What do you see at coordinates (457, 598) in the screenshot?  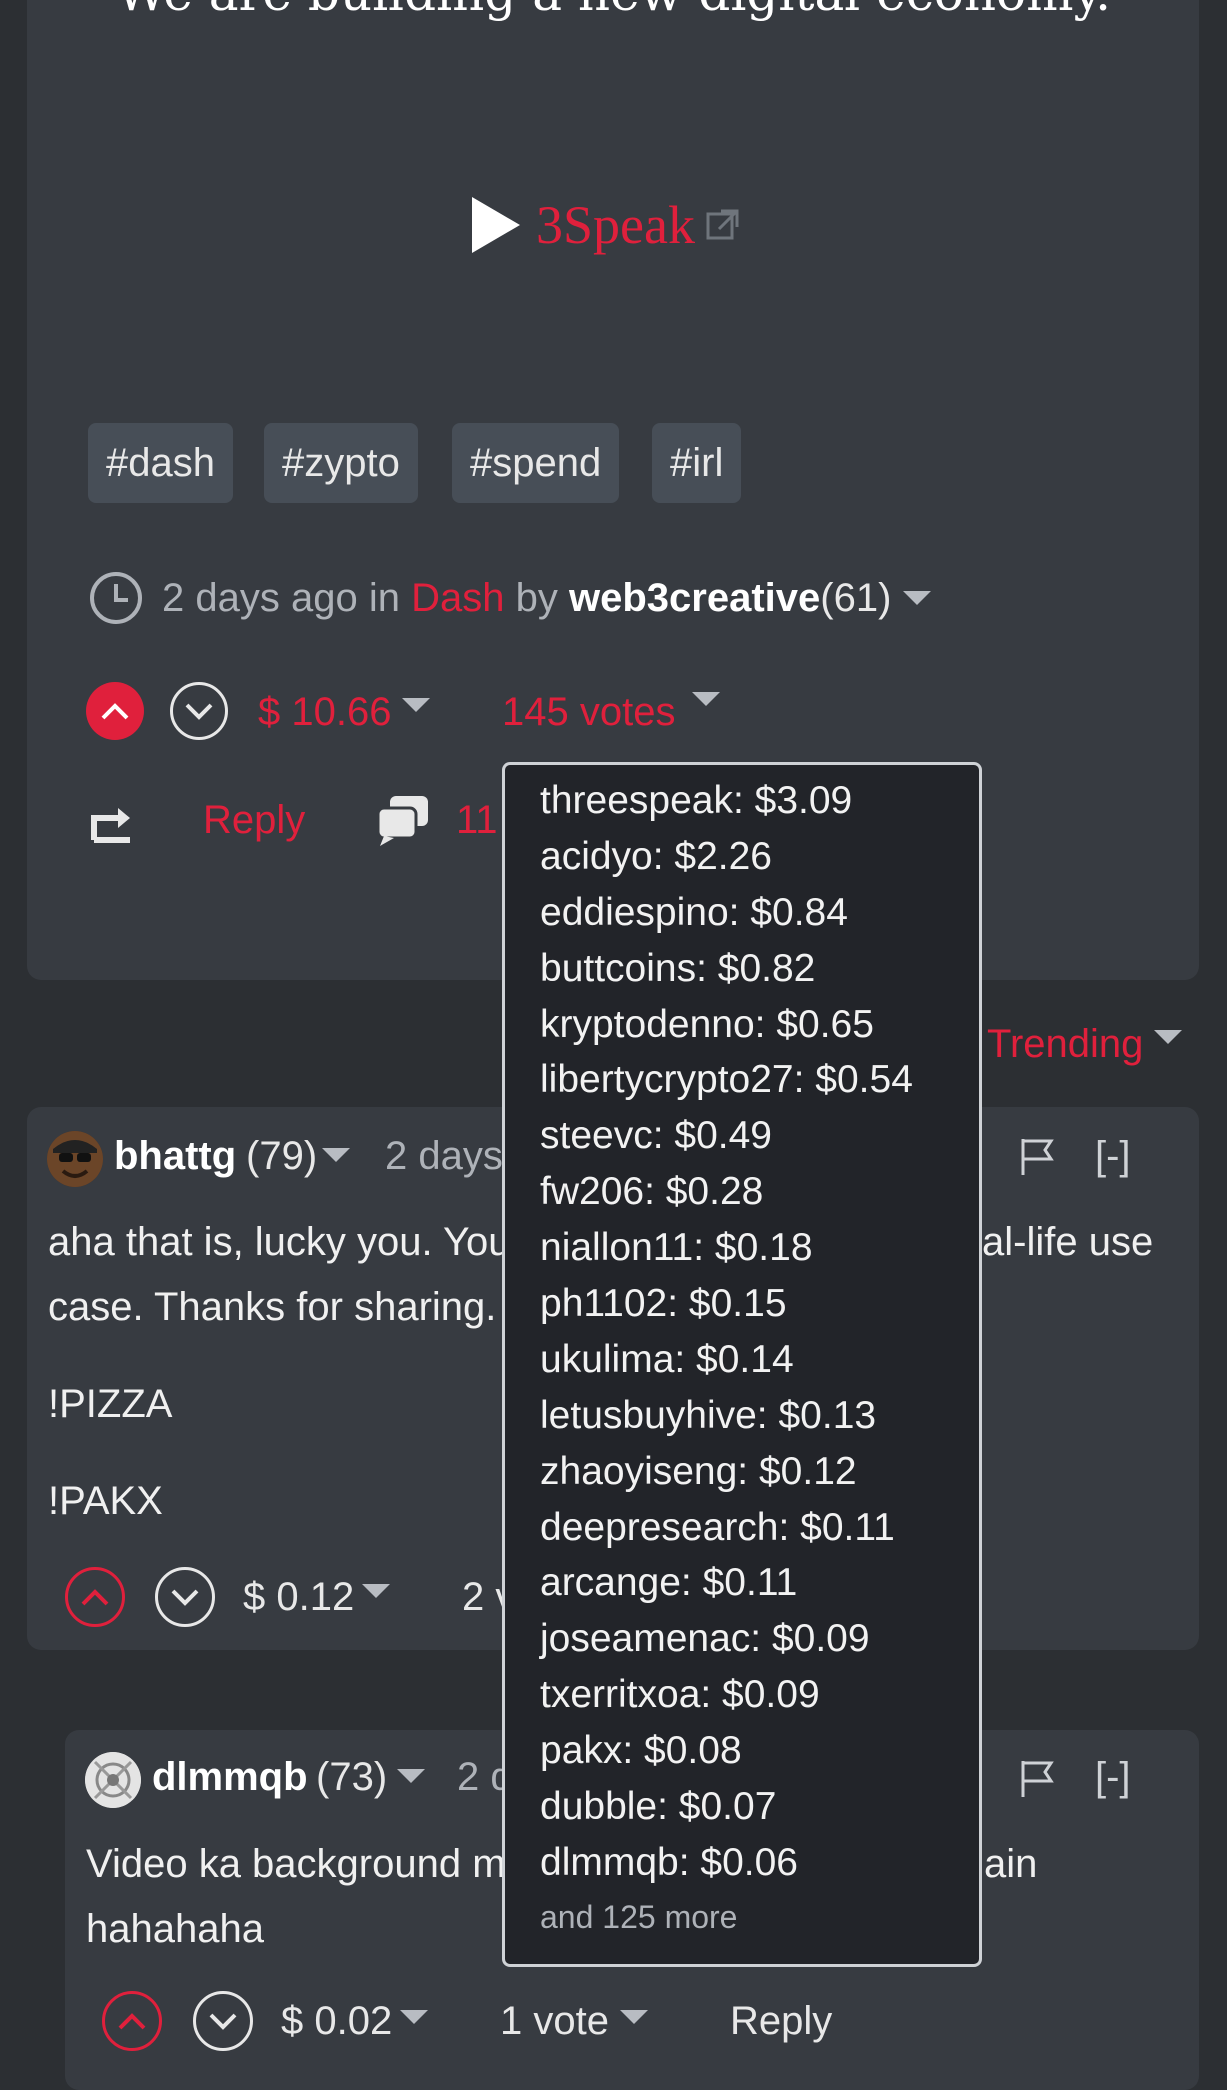 I see `community-link: Dash` at bounding box center [457, 598].